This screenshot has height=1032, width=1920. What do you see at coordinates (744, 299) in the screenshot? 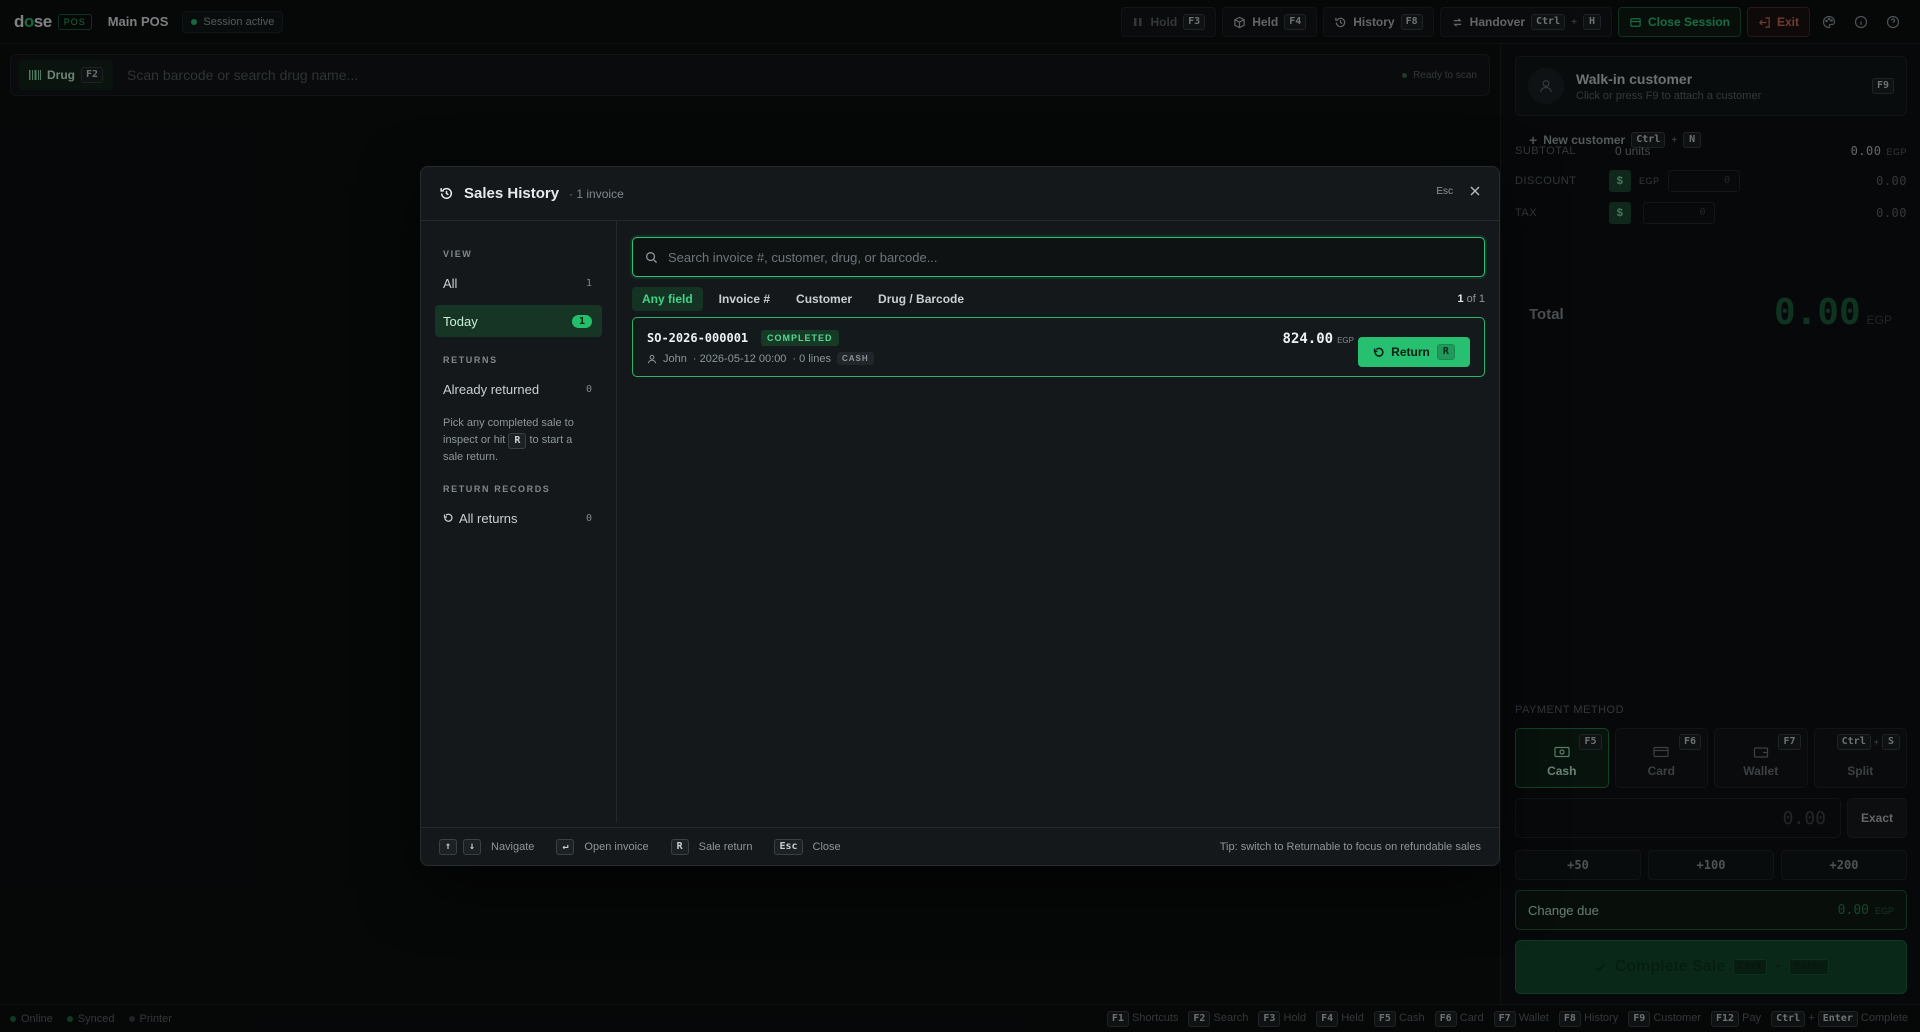
I see `filter-invoice: Invoice #` at bounding box center [744, 299].